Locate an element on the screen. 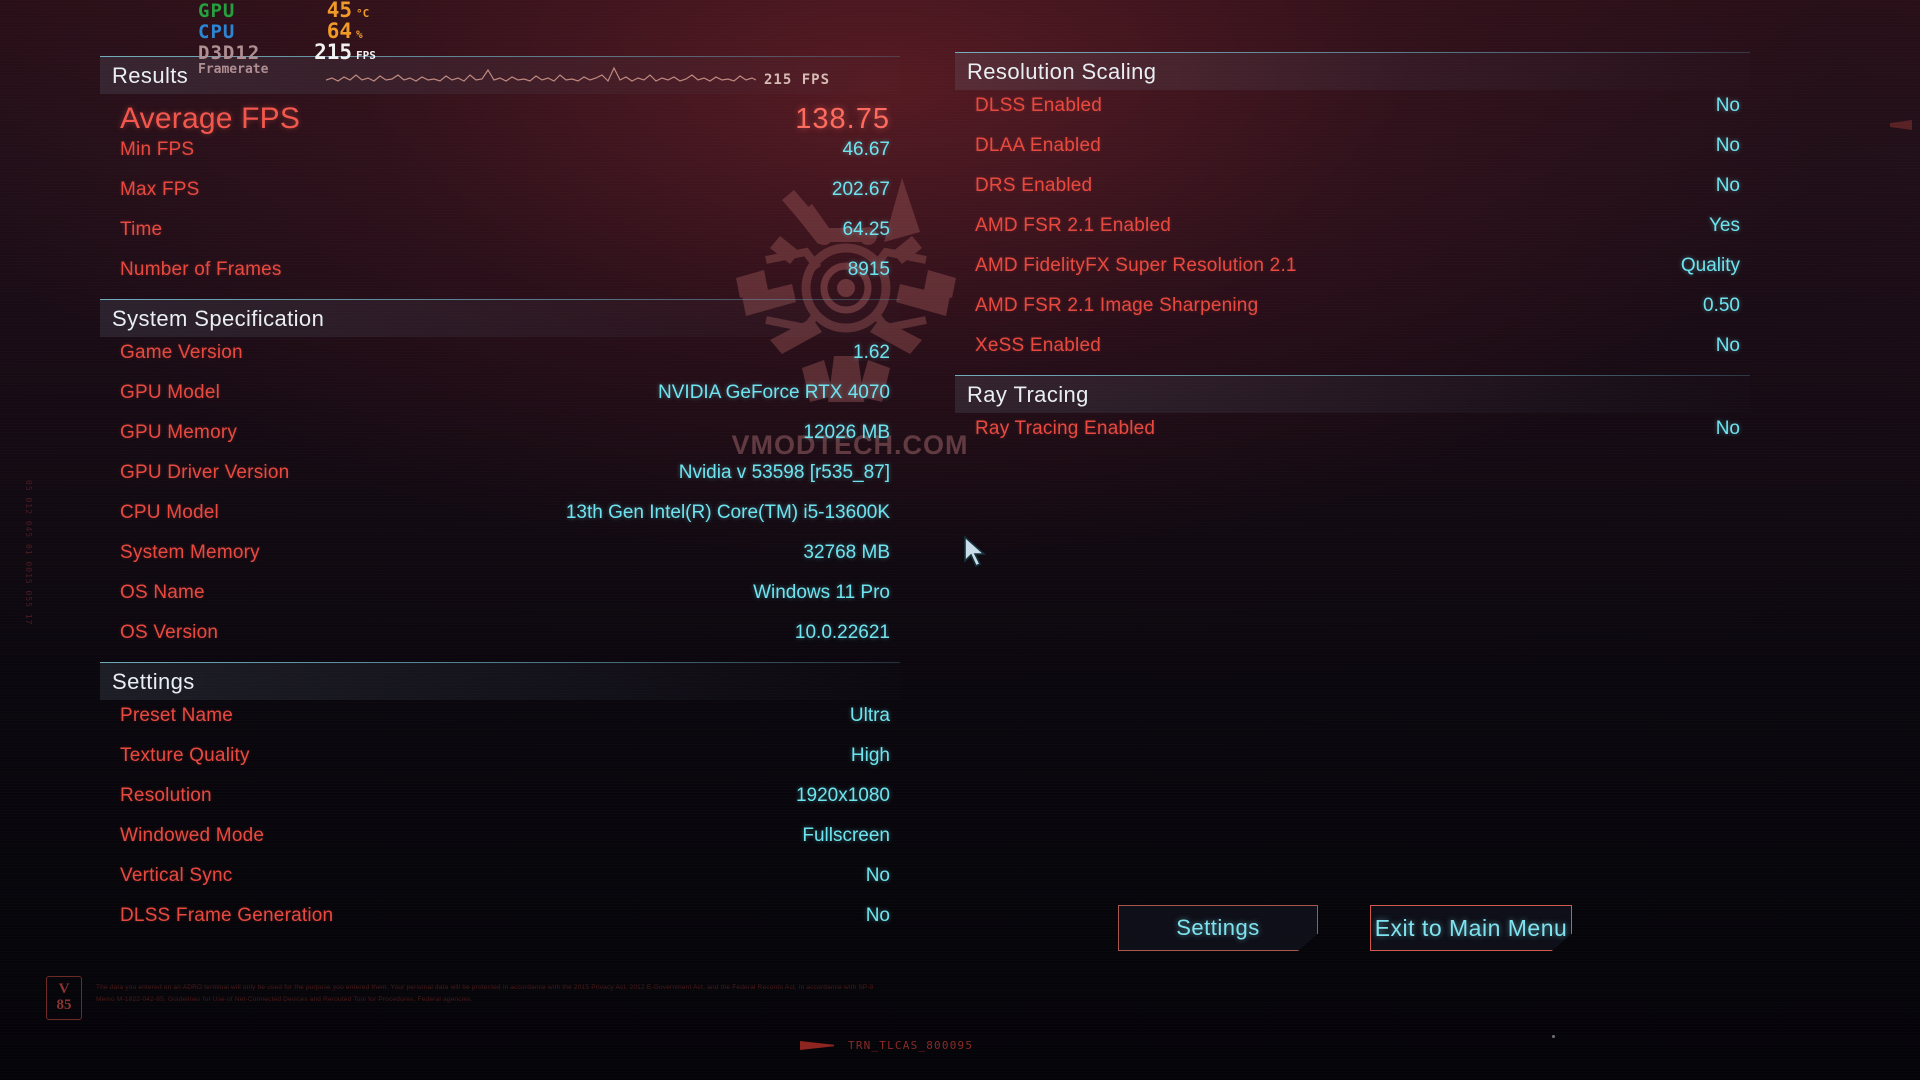 The width and height of the screenshot is (1920, 1080). table-row: OS Name Windows 11 Pro is located at coordinates (500, 602).